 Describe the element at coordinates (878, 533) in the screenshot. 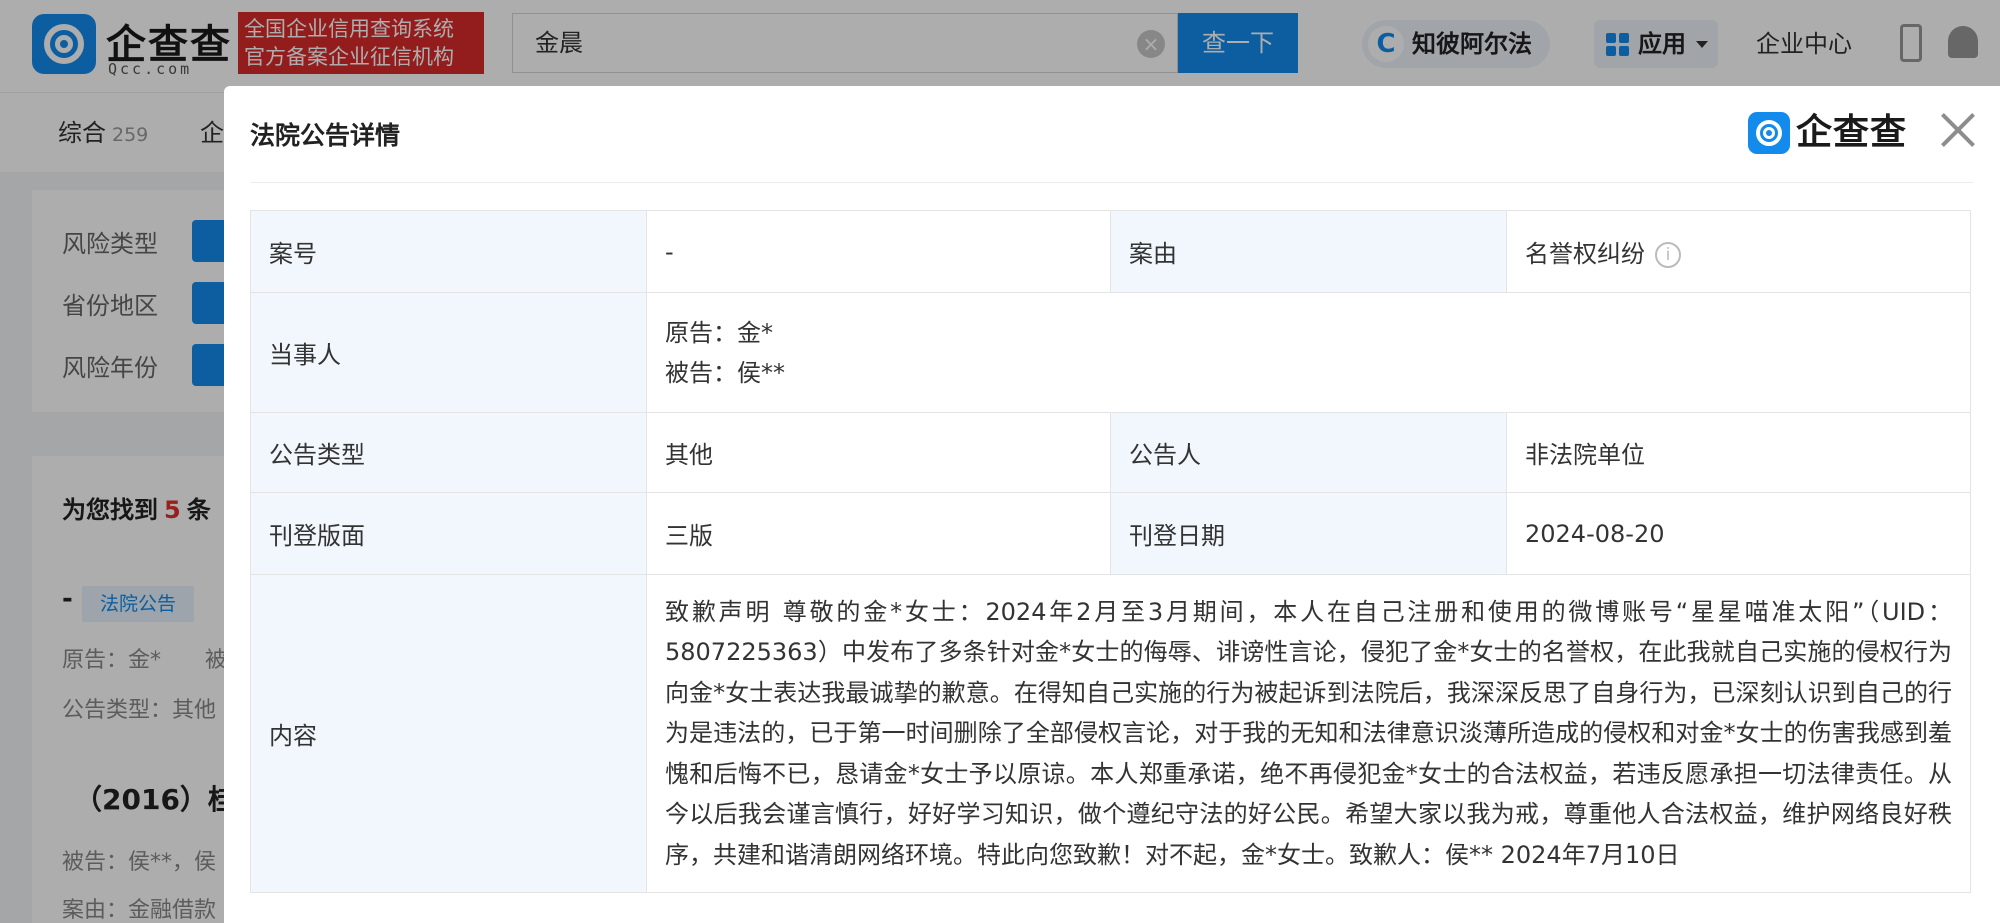

I see `publish-page-value: 三版` at that location.